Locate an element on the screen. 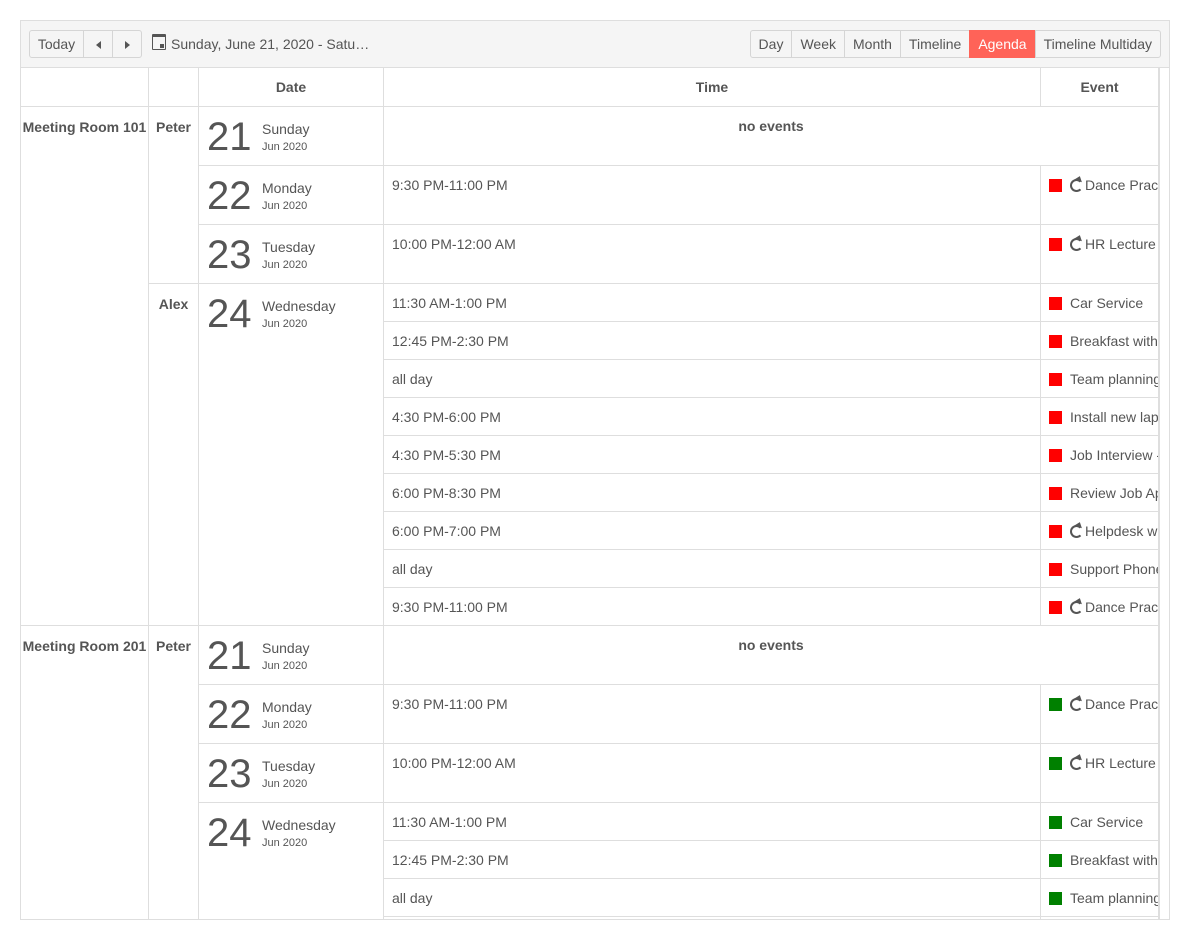  view-timeline-button: Timeline is located at coordinates (935, 44).